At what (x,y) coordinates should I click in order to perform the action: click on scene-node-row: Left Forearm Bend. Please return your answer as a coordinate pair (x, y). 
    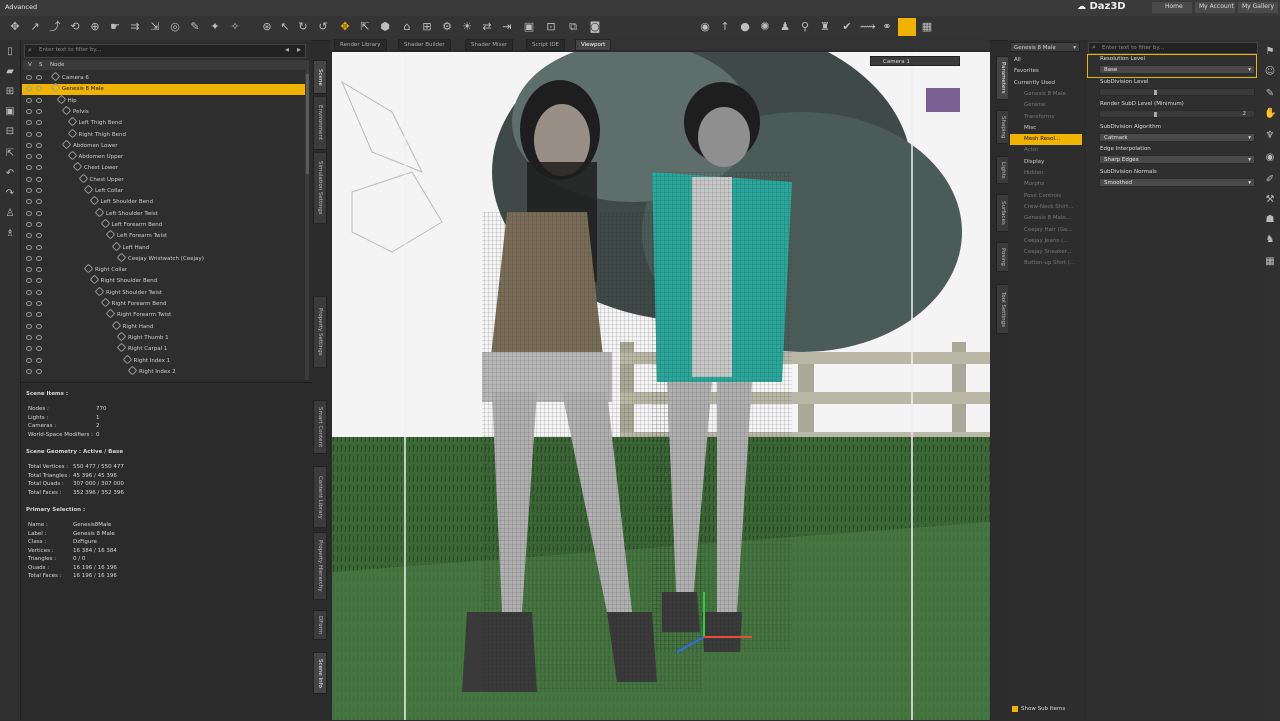
    Looking at the image, I should click on (163, 224).